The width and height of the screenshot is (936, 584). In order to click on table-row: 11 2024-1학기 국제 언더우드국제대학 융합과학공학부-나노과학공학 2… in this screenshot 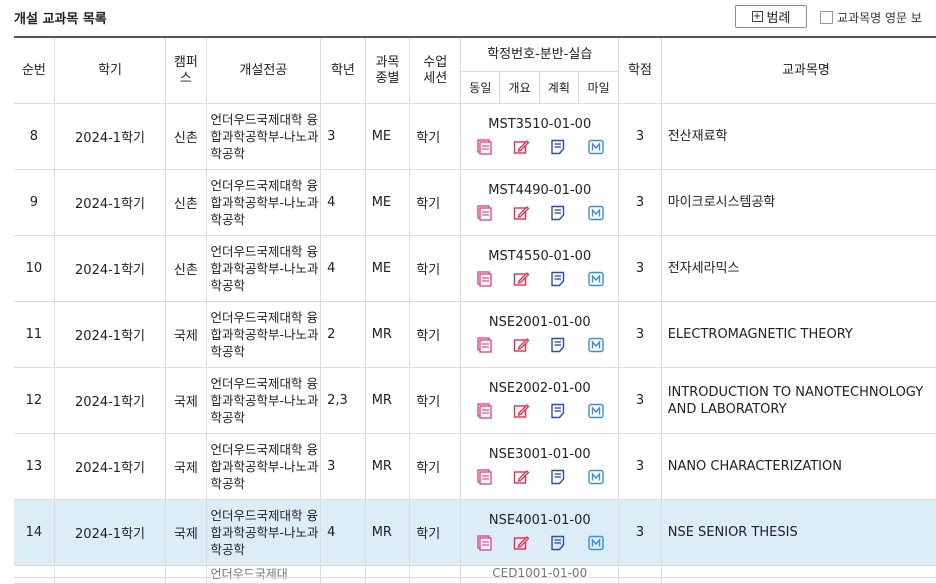, I will do `click(475, 334)`.